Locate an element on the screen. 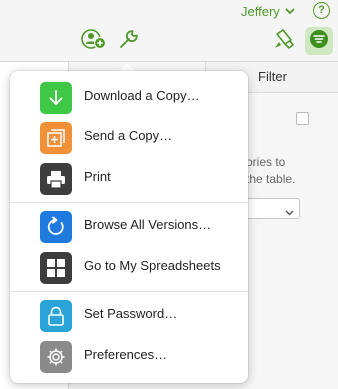 This screenshot has width=338, height=389. organize-button is located at coordinates (319, 41).